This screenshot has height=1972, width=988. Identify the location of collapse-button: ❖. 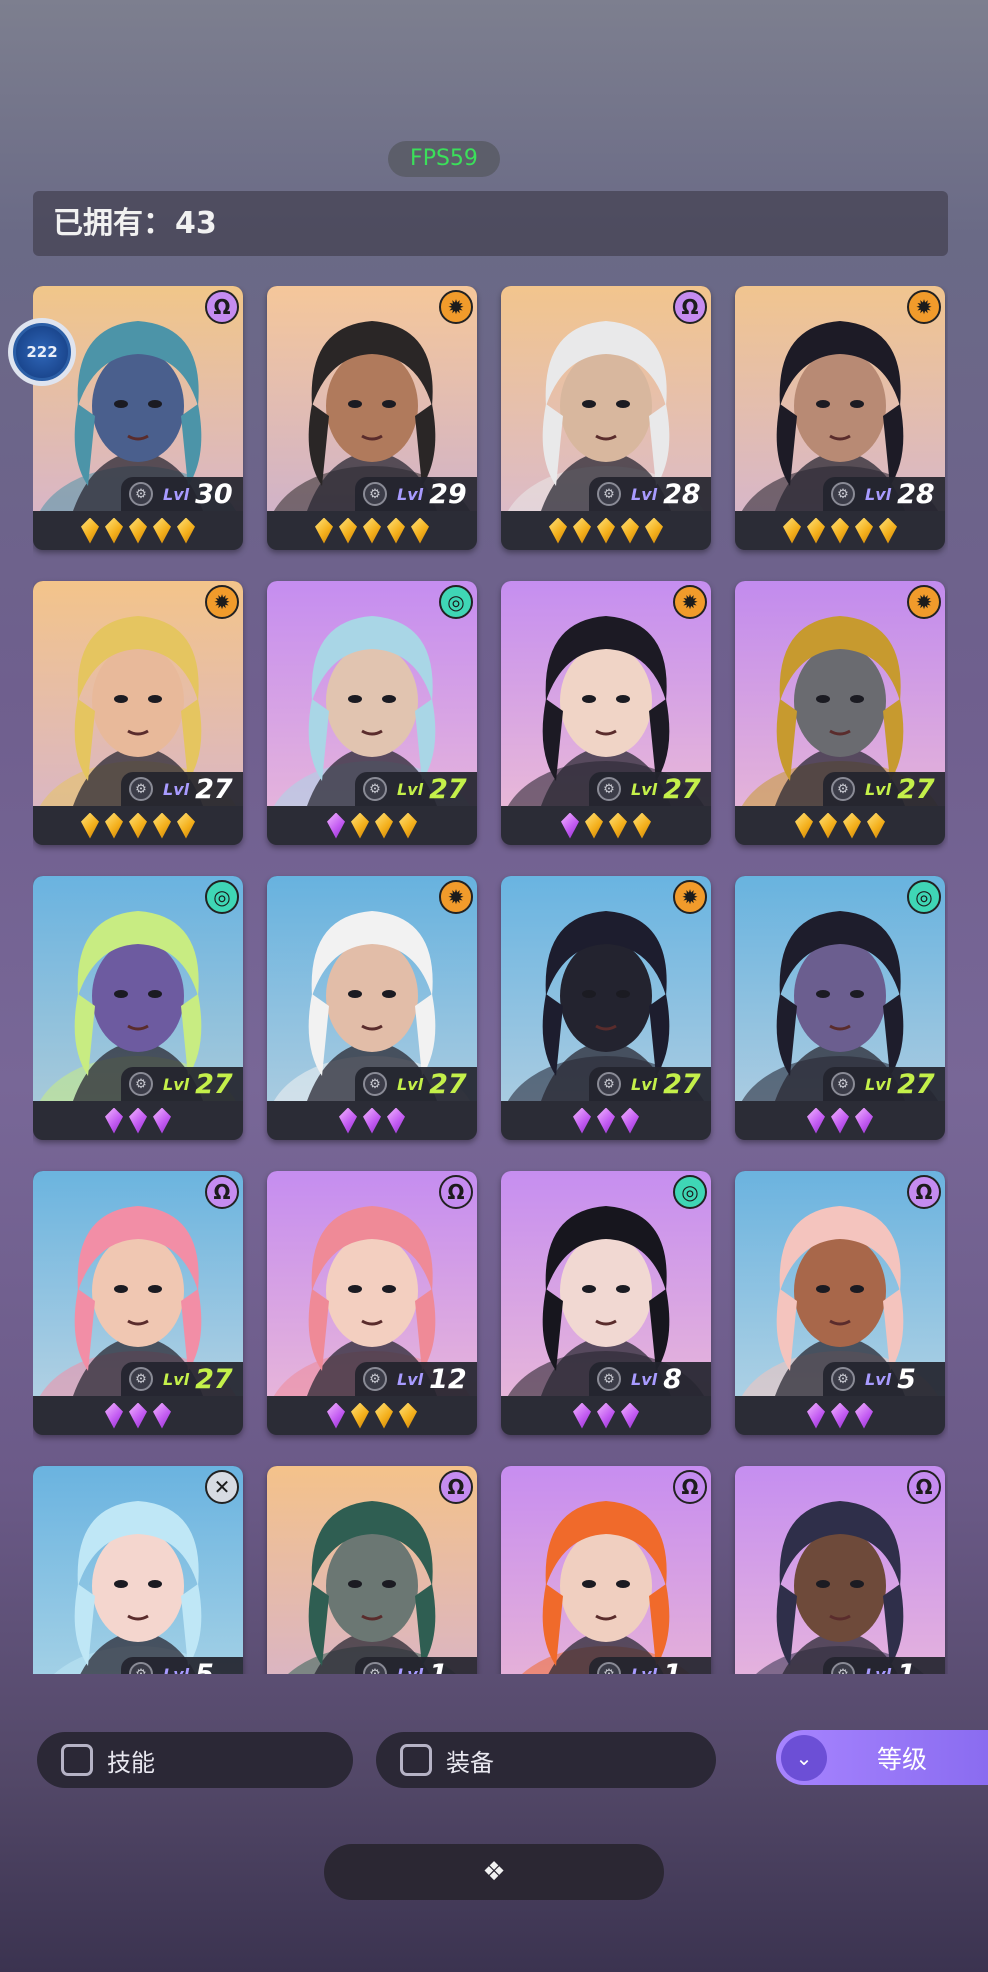
(494, 1872).